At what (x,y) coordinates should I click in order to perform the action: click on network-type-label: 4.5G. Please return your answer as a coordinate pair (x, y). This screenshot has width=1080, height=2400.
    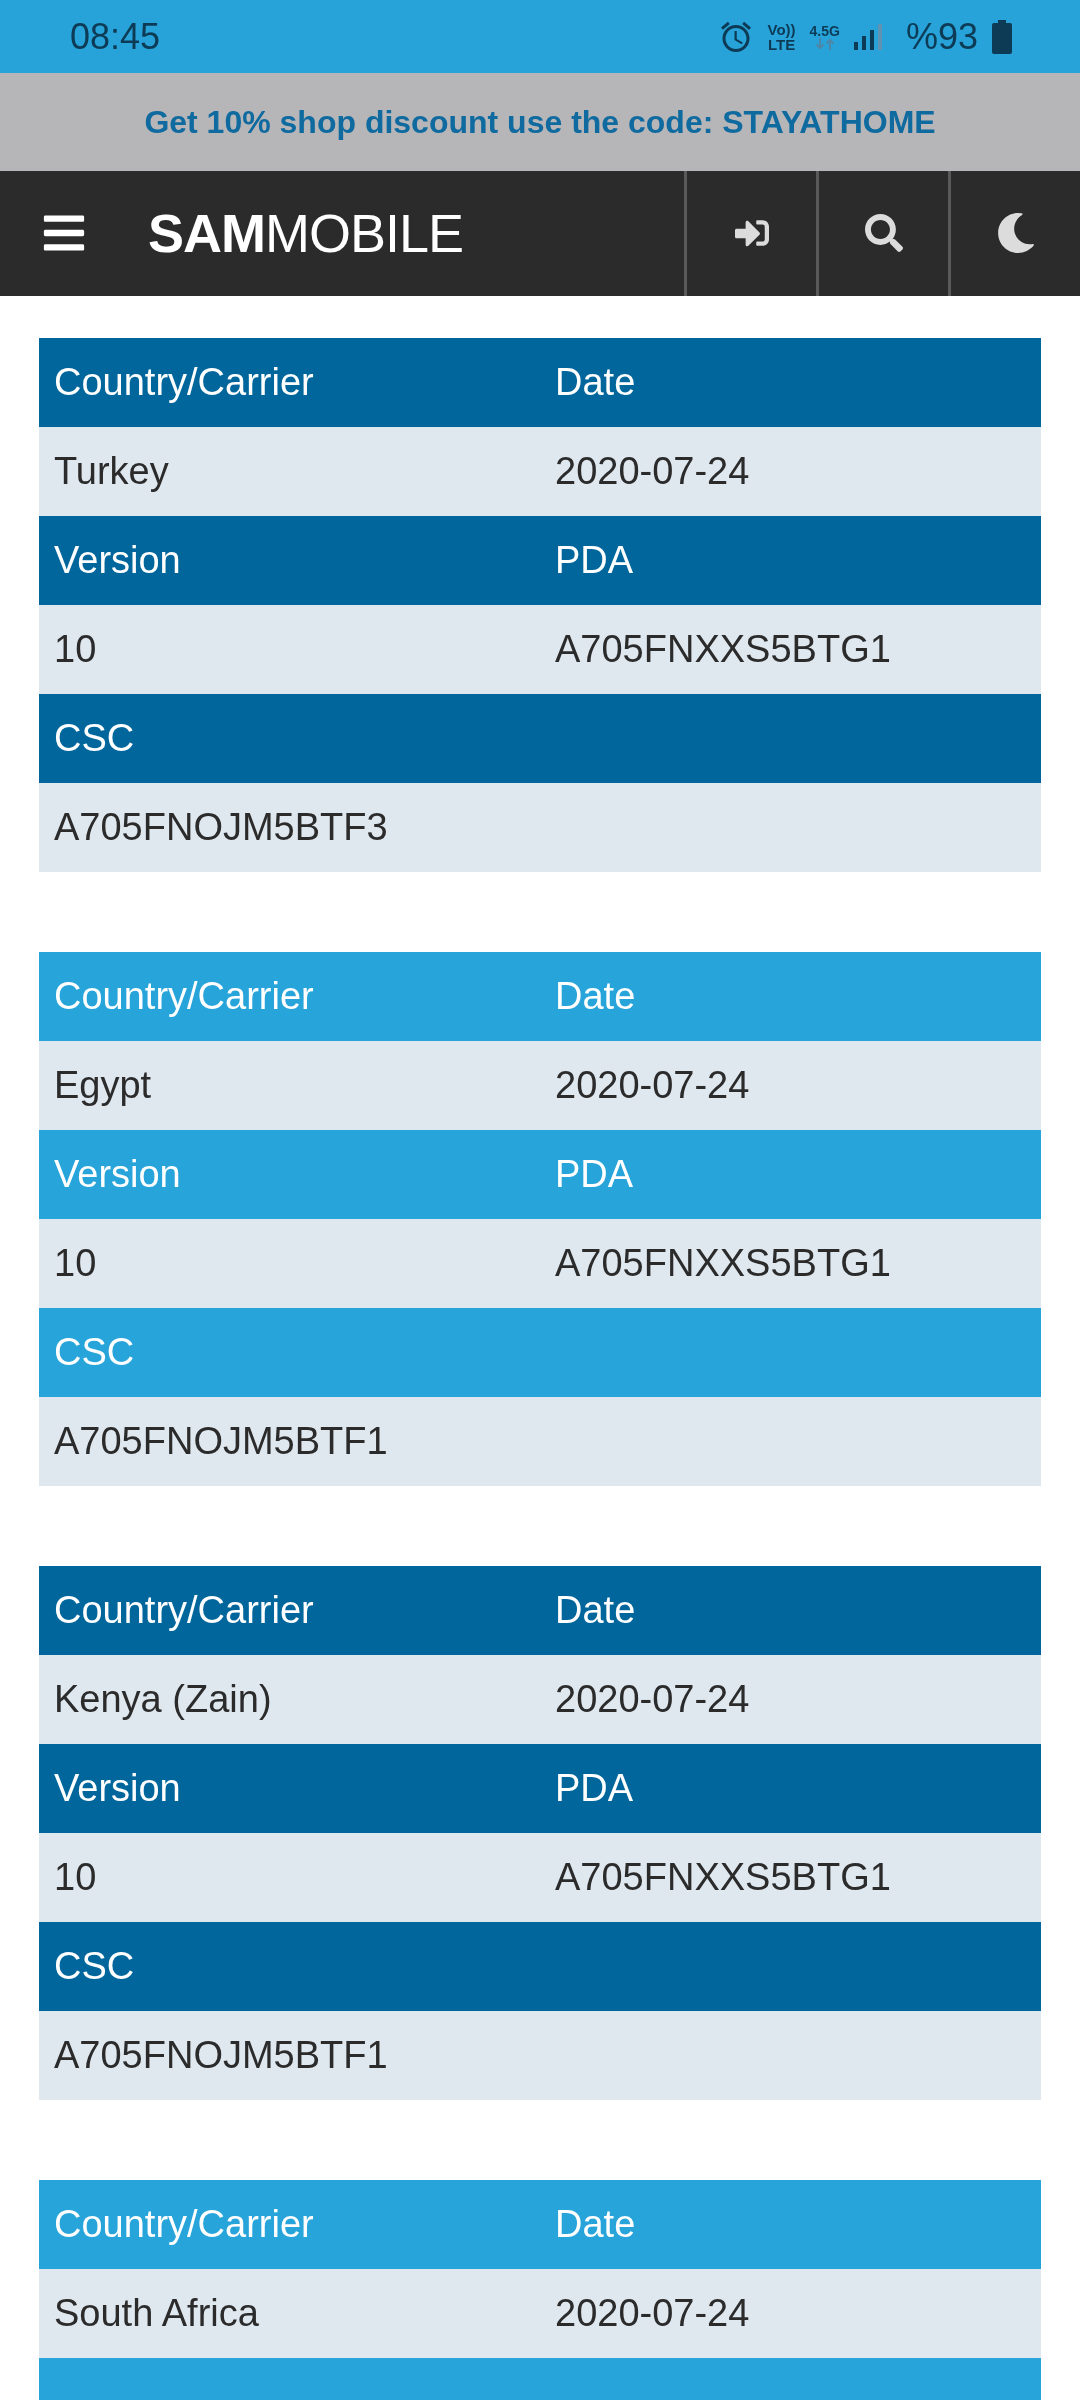
    Looking at the image, I should click on (824, 30).